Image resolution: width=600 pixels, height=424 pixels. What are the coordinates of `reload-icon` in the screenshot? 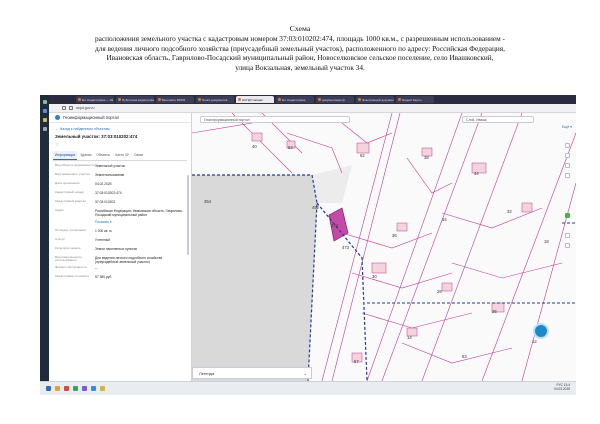 It's located at (71, 108).